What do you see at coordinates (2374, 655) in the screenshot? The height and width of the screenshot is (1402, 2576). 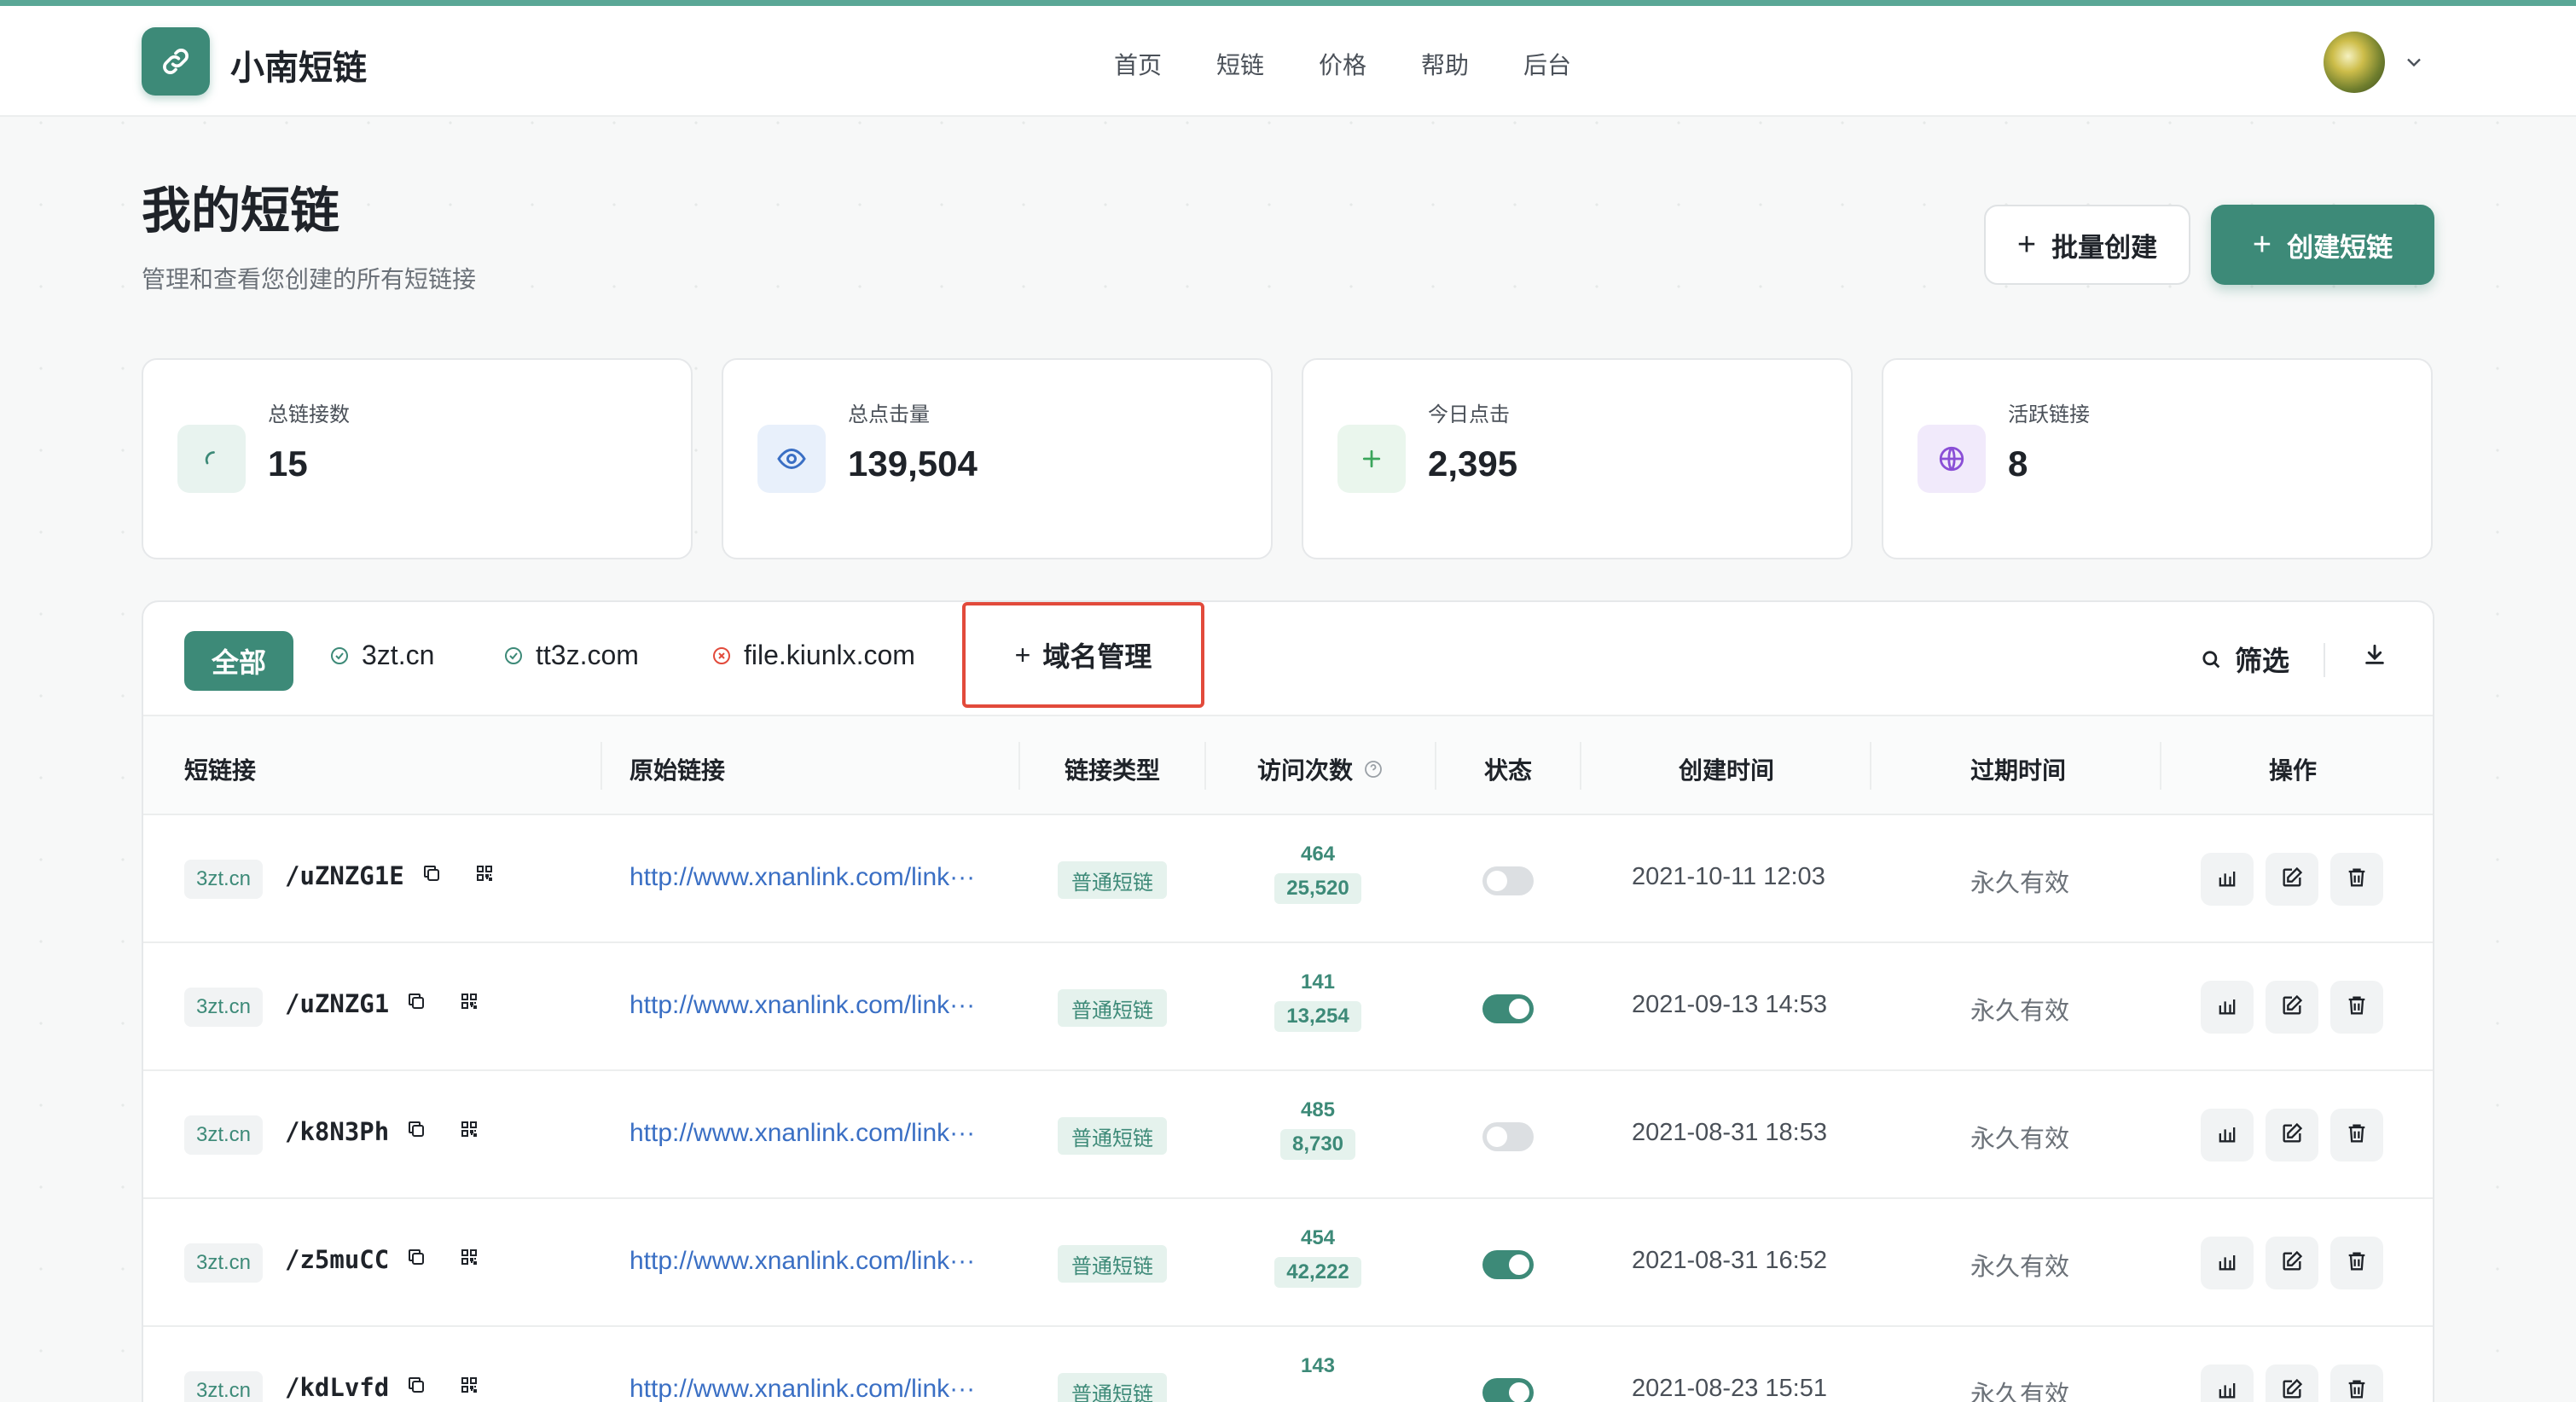 I see `download-icon` at bounding box center [2374, 655].